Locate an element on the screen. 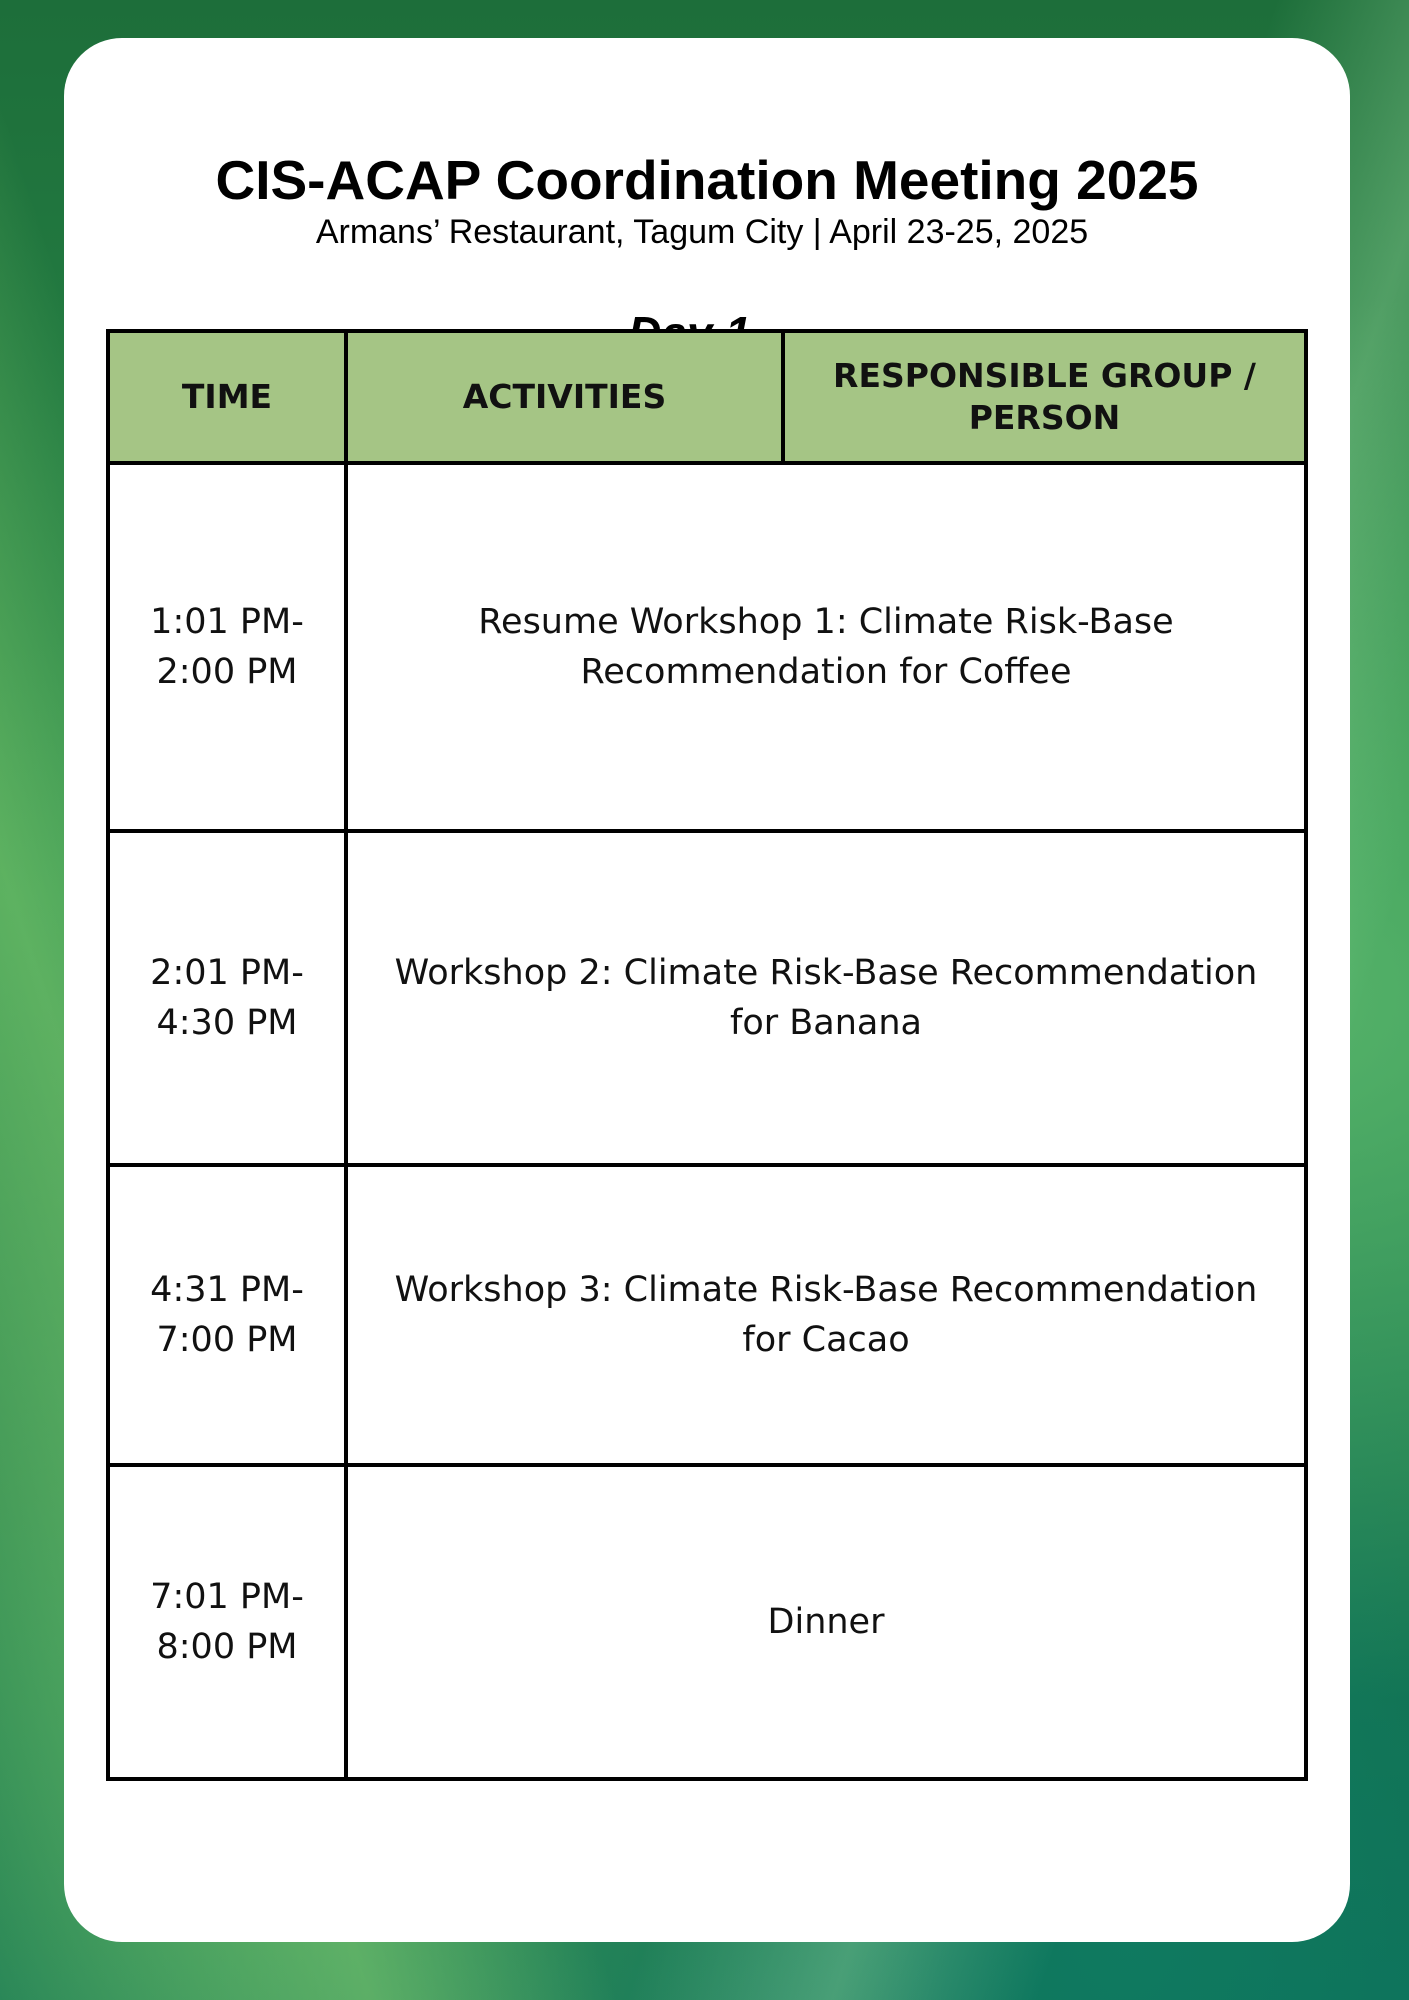 Image resolution: width=1409 pixels, height=2000 pixels. time-cell: 2:01 PM- 4:30 PM is located at coordinates (227, 998).